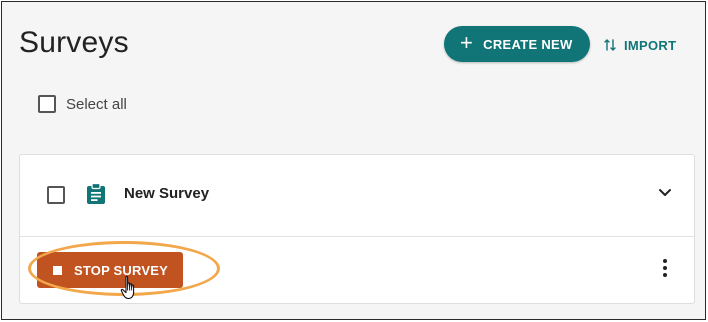 This screenshot has height=322, width=708. What do you see at coordinates (610, 45) in the screenshot?
I see `swap-vertical-icon` at bounding box center [610, 45].